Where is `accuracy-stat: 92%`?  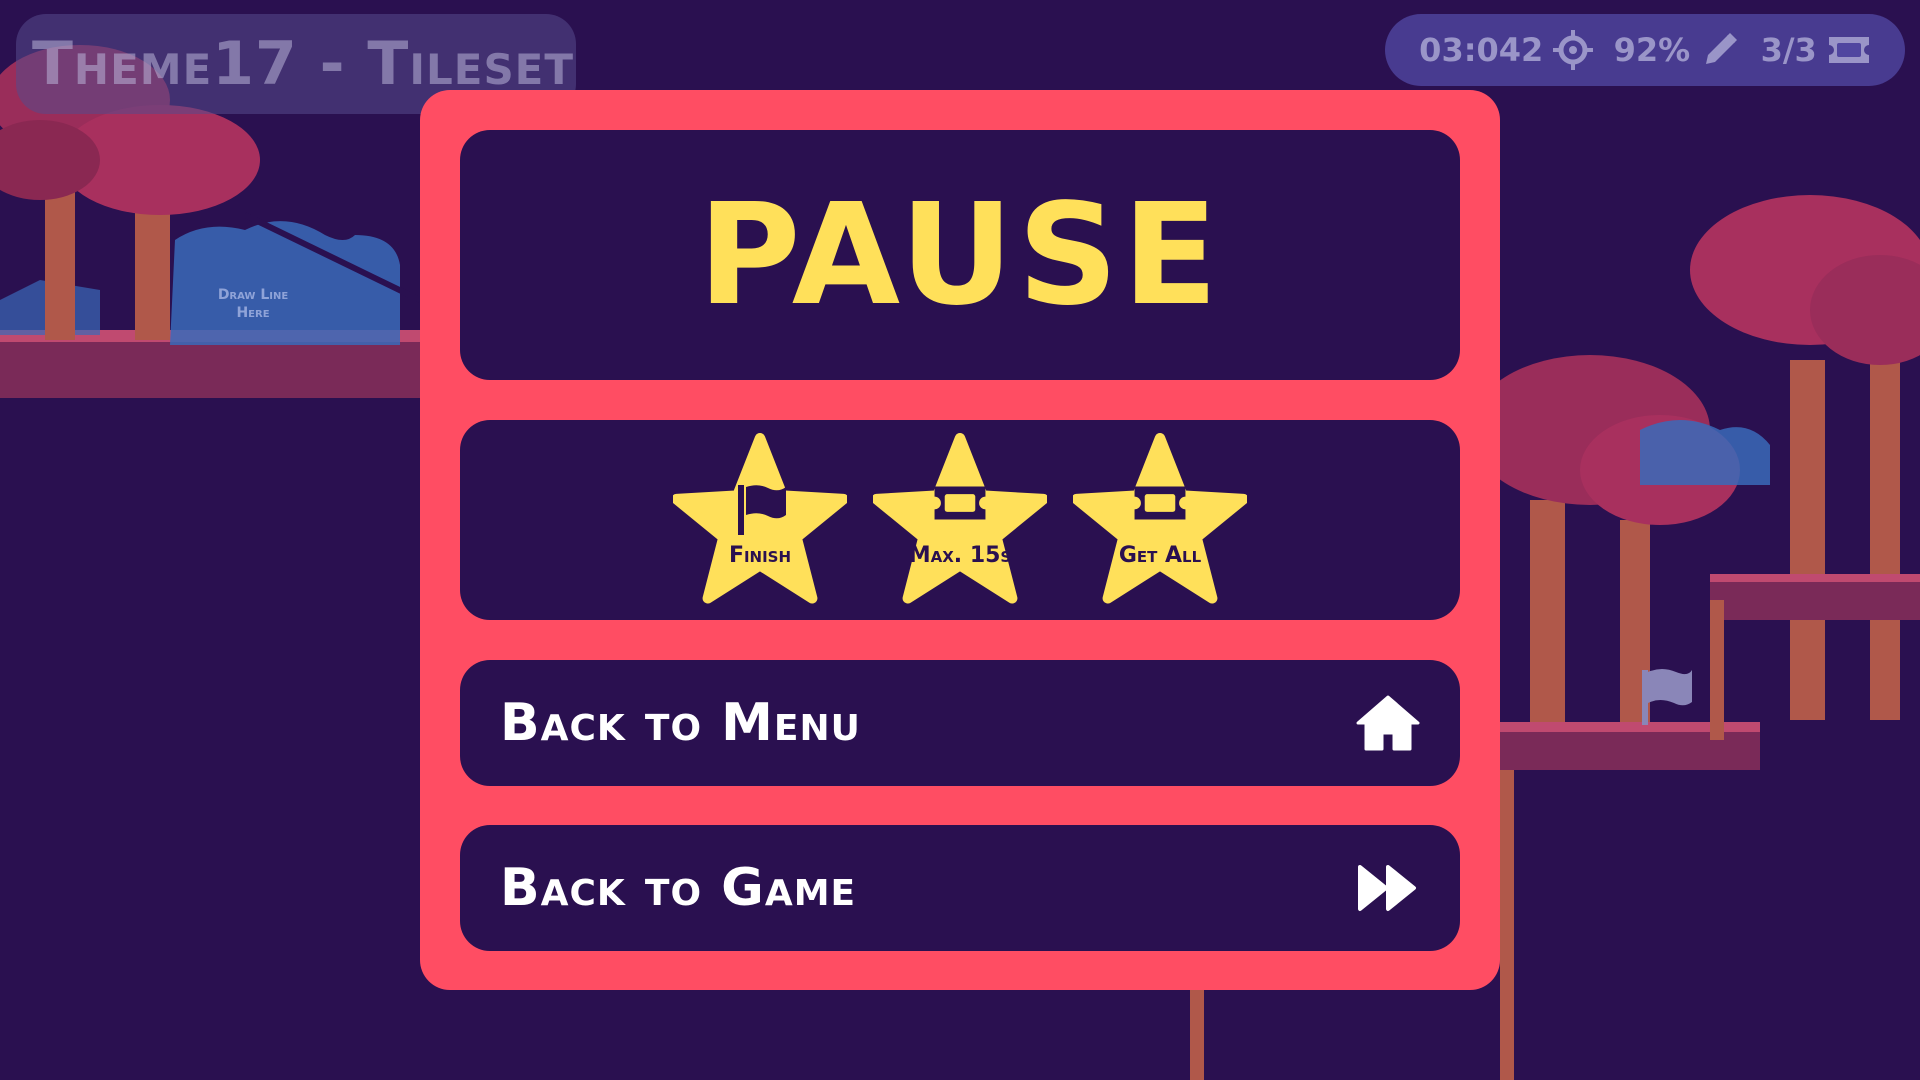
accuracy-stat: 92% is located at coordinates (1677, 50).